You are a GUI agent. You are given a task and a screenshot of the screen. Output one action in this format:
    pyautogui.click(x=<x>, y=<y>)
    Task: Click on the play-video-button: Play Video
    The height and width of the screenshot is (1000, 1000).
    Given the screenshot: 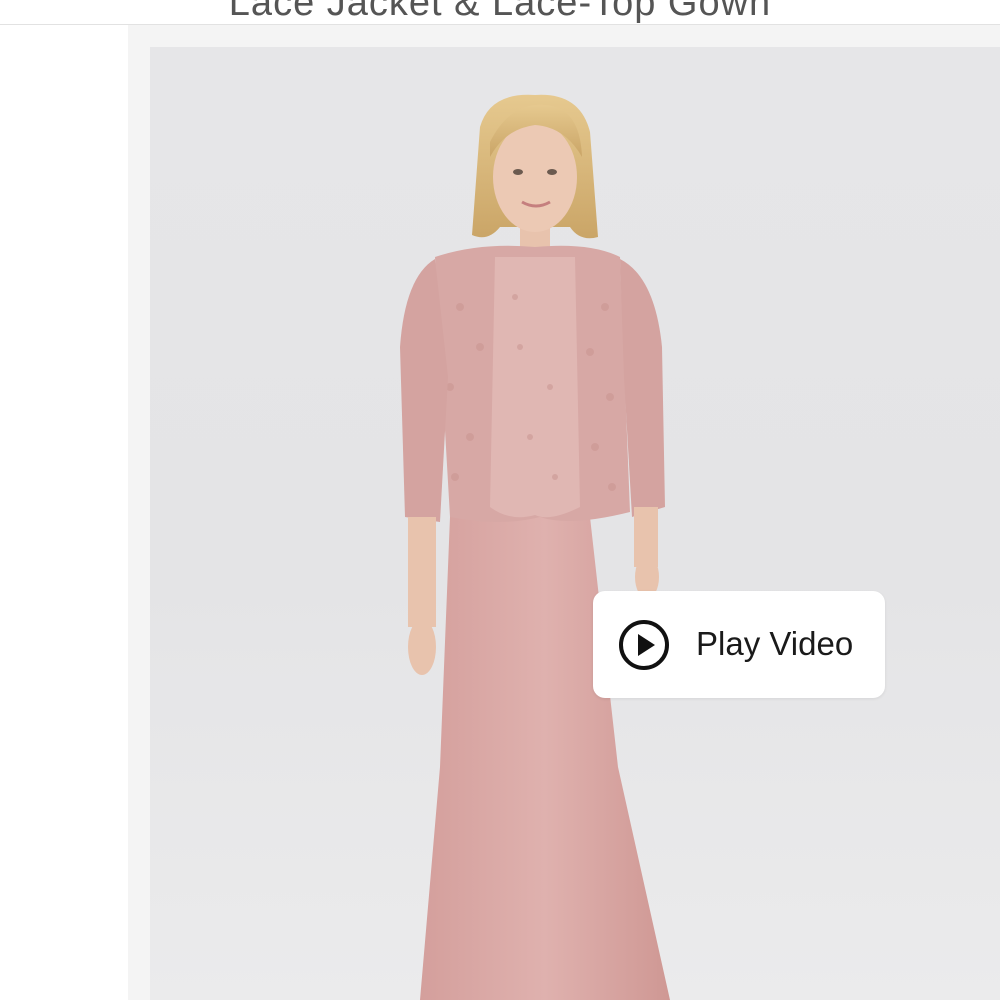 What is the action you would take?
    pyautogui.click(x=739, y=644)
    